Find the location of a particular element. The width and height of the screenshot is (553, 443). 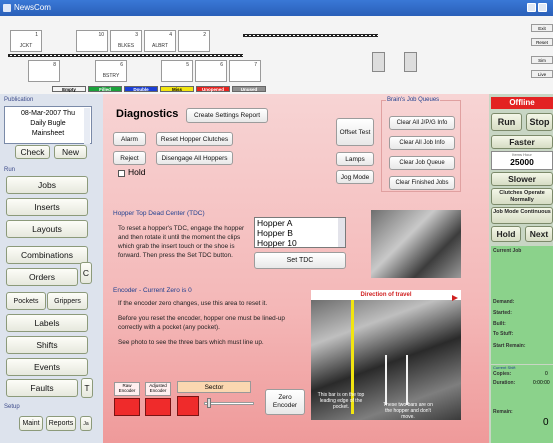

reports-button: Reports is located at coordinates (61, 423).